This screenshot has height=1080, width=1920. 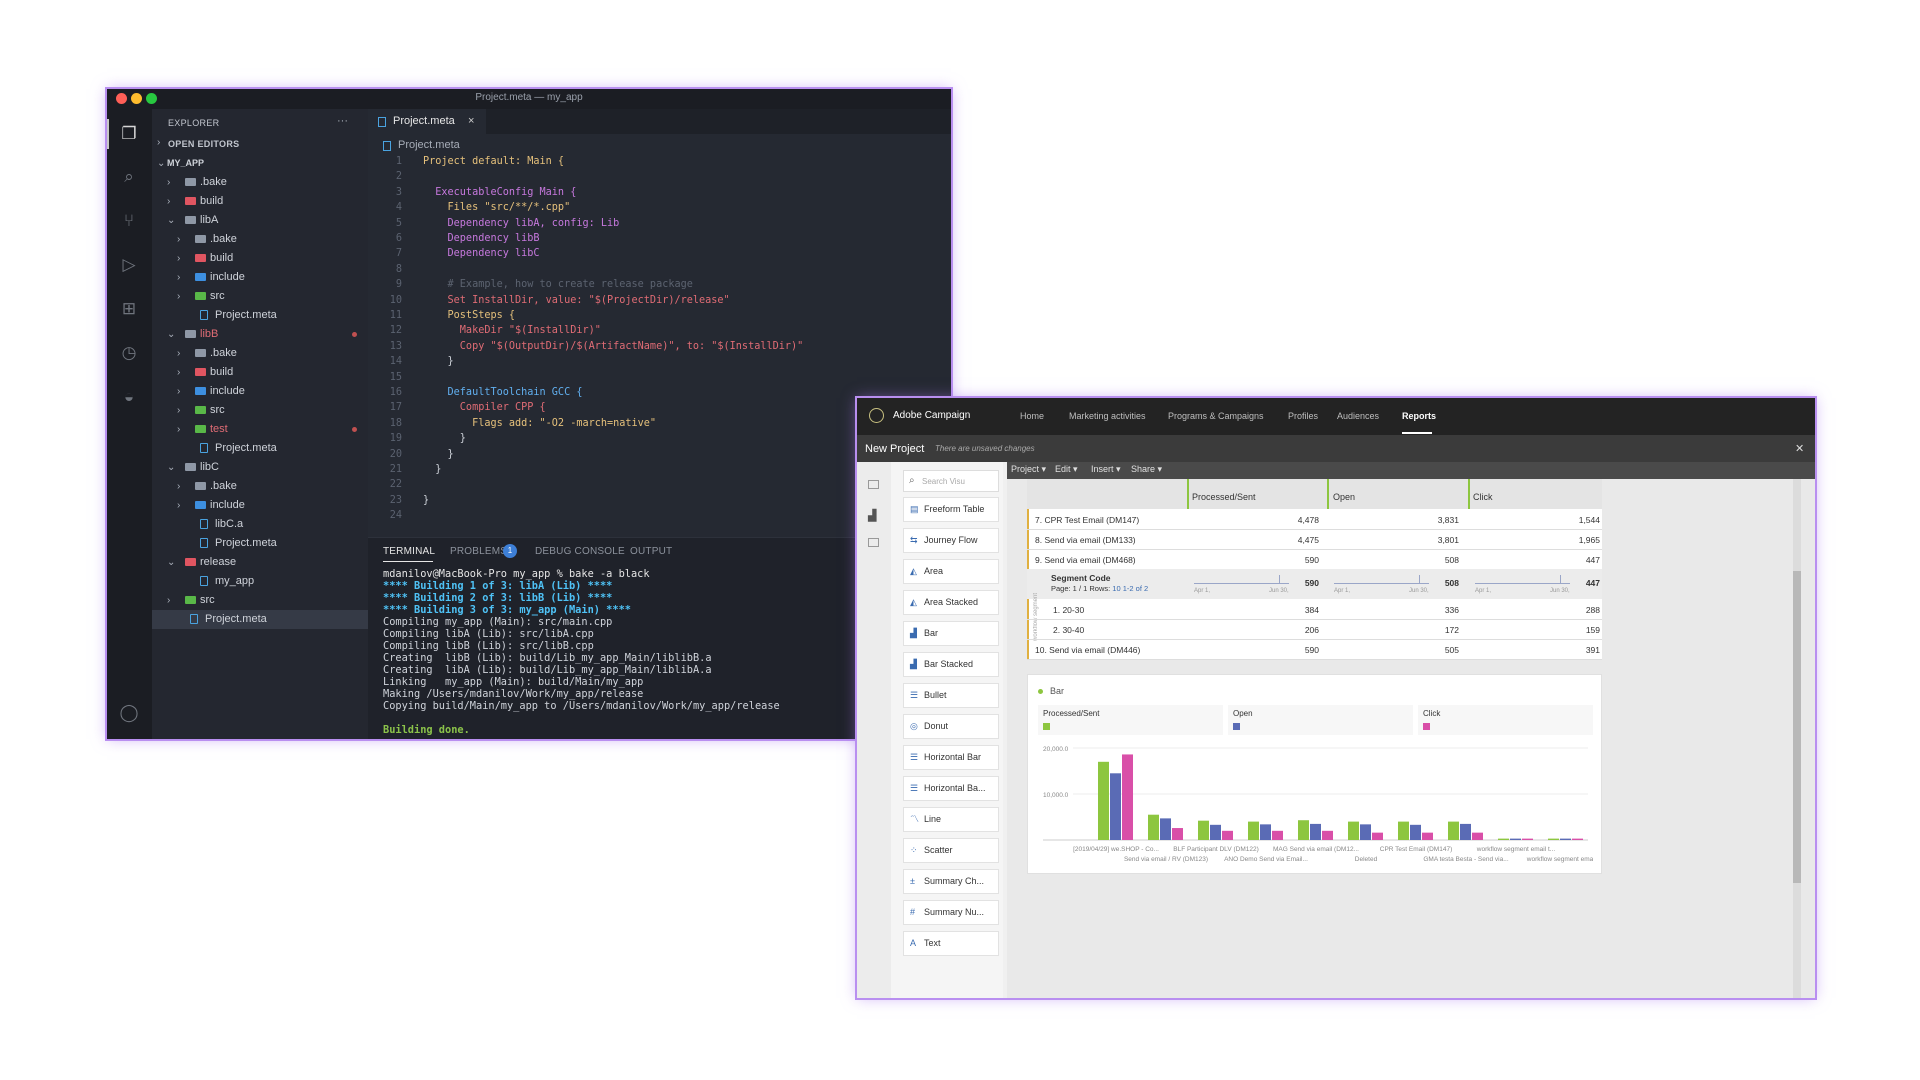 I want to click on viz-item: ▟ Bar Stacked, so click(x=951, y=664).